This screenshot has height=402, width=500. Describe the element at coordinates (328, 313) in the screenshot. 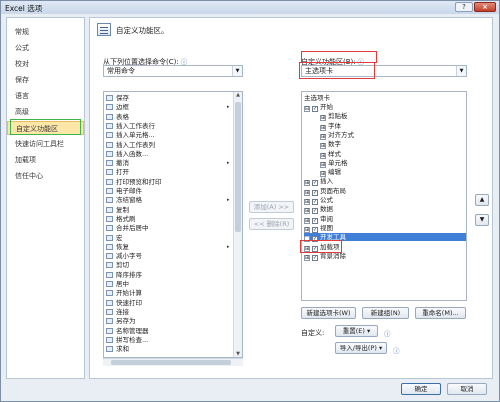

I see `new-tab-button: 新建选项卡(W)` at that location.